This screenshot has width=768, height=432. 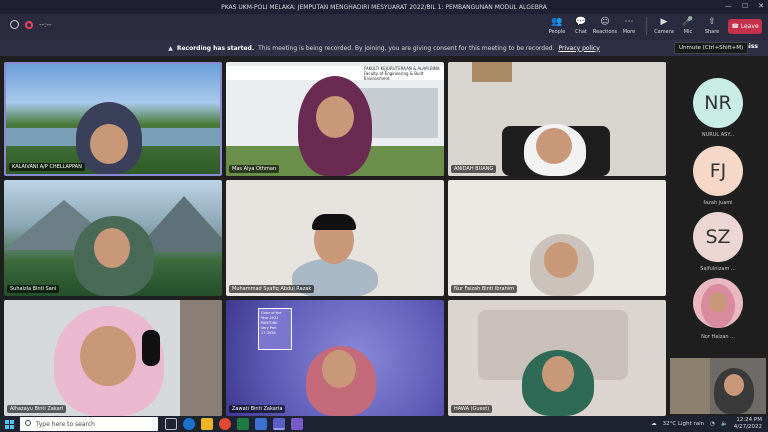 I want to click on camera-icon: ▶, so click(x=664, y=22).